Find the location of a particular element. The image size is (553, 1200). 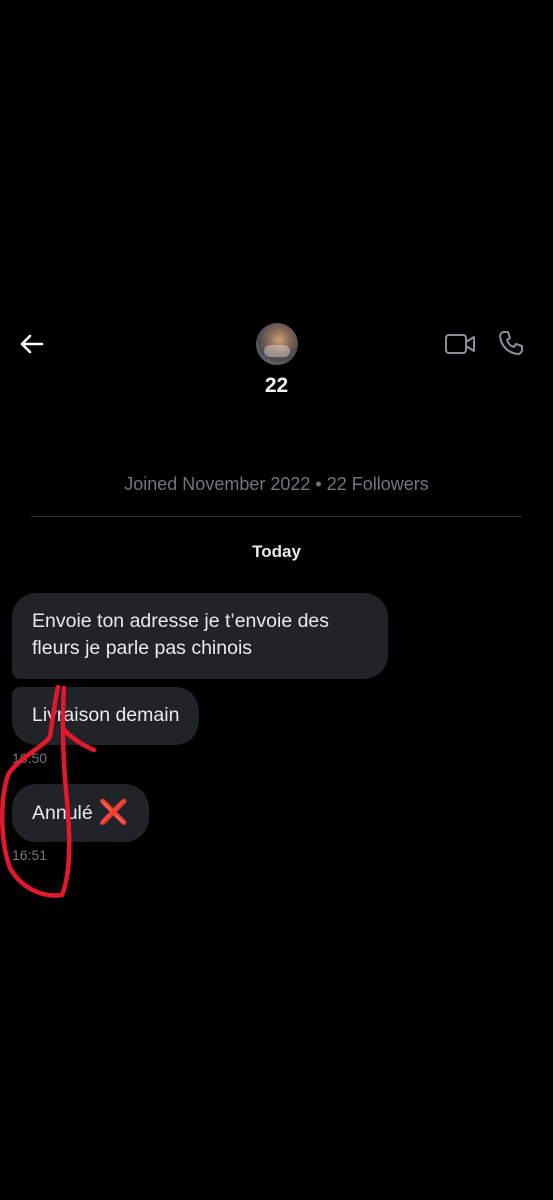

back-button is located at coordinates (31, 344).